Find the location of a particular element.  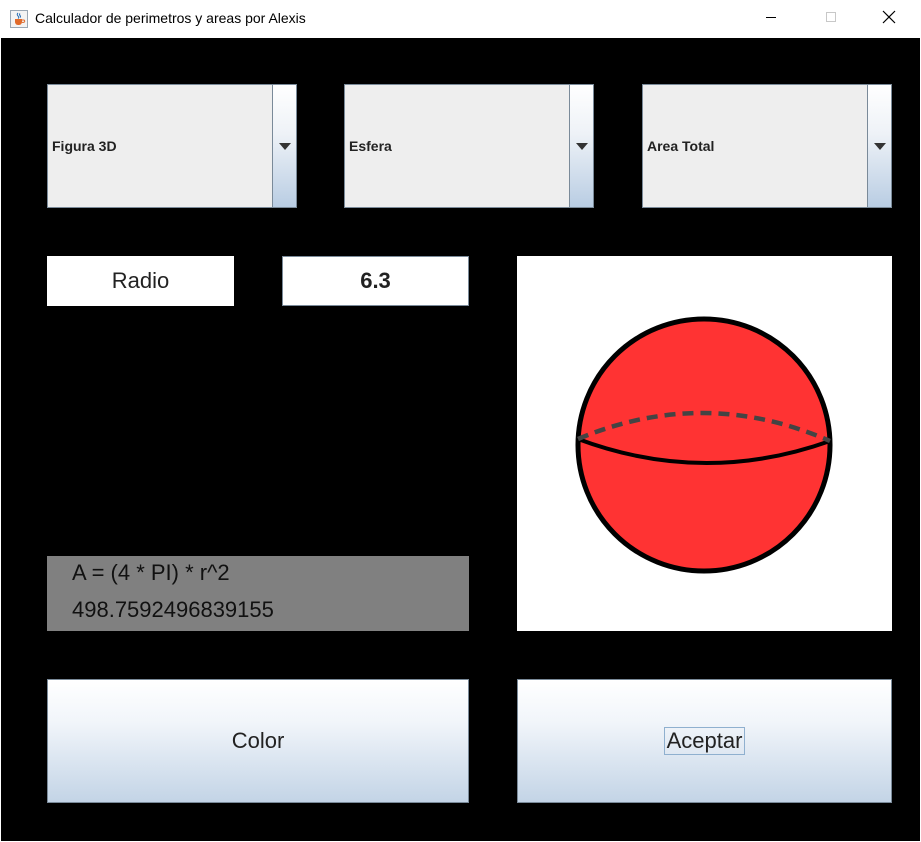

color-button: Color is located at coordinates (258, 741).